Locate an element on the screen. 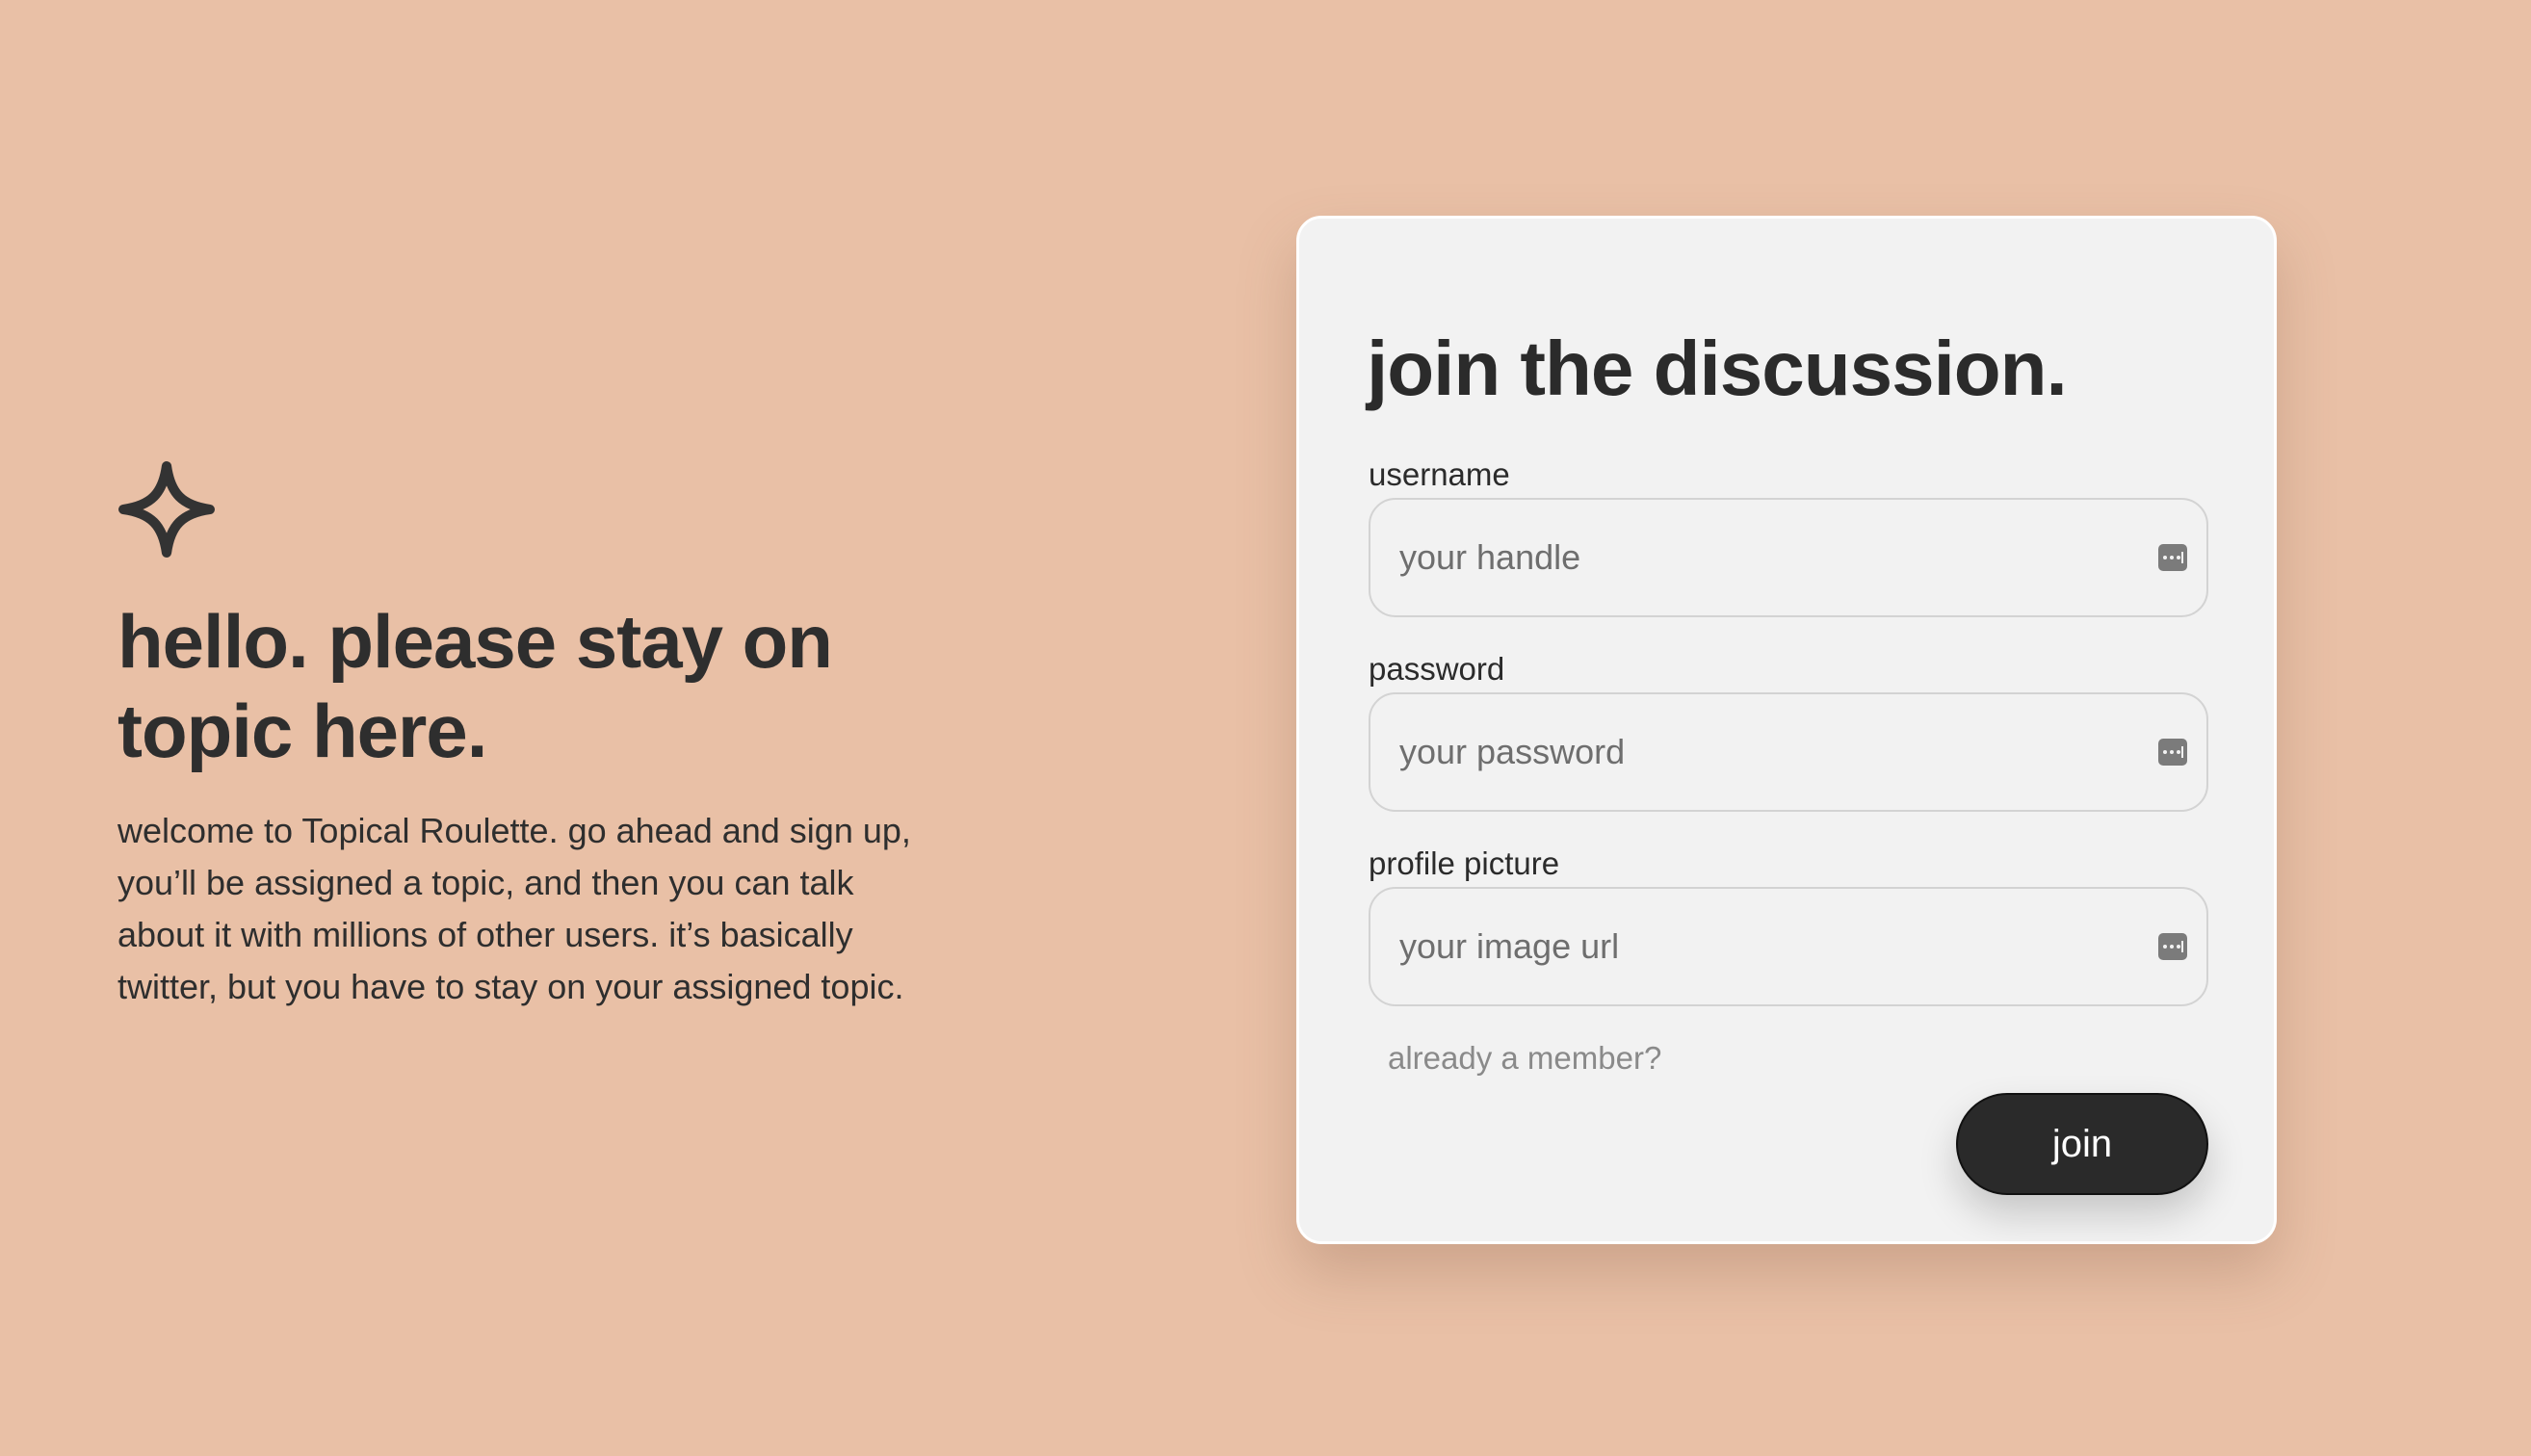  password-label: password is located at coordinates (1437, 669).